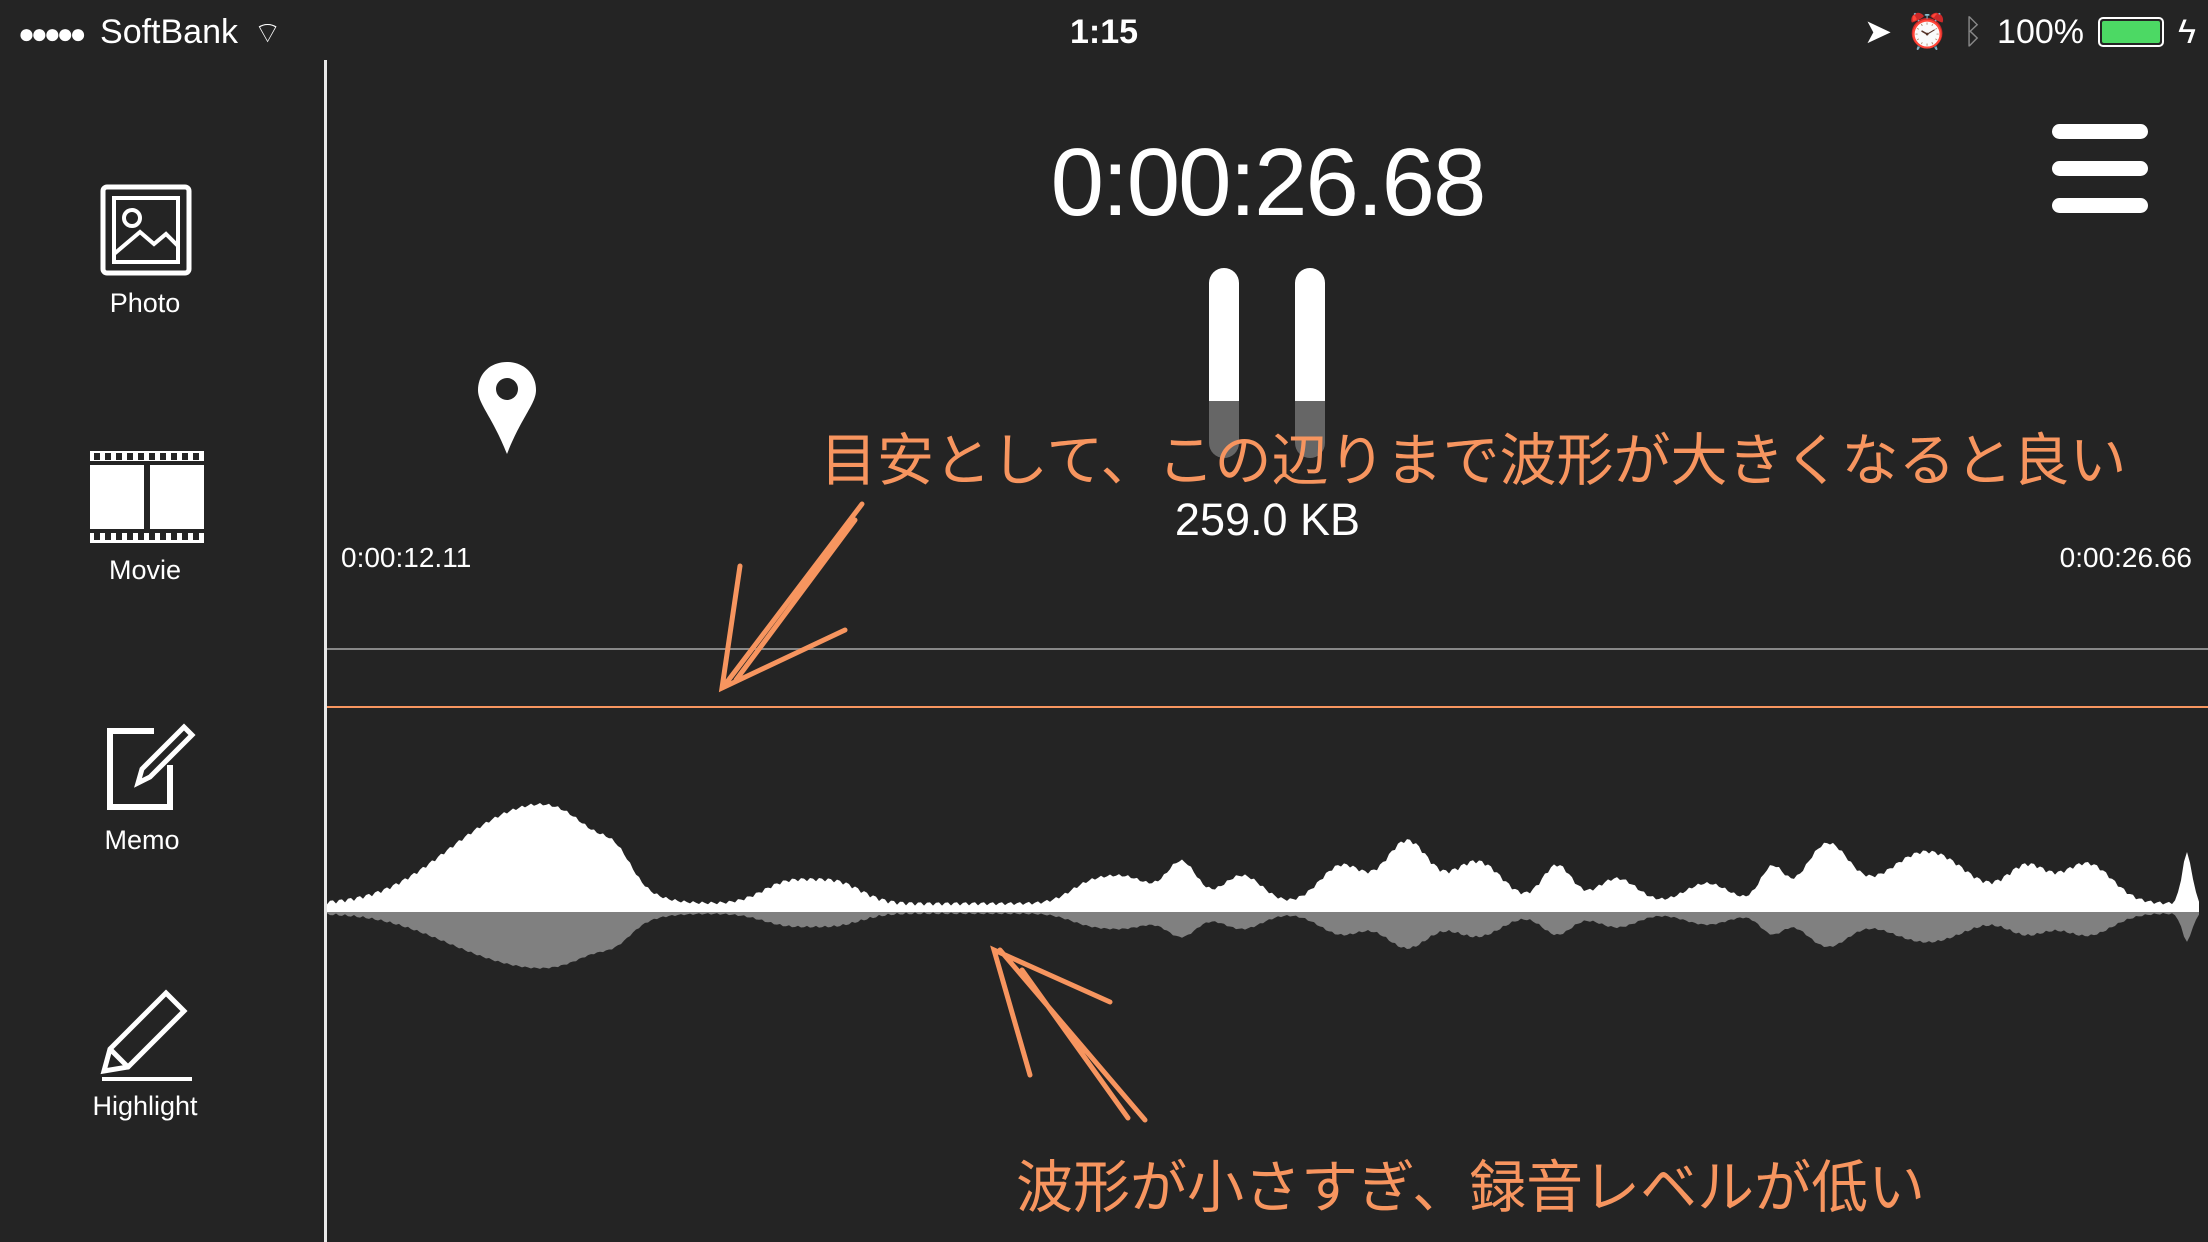  I want to click on battery-icon, so click(2131, 32).